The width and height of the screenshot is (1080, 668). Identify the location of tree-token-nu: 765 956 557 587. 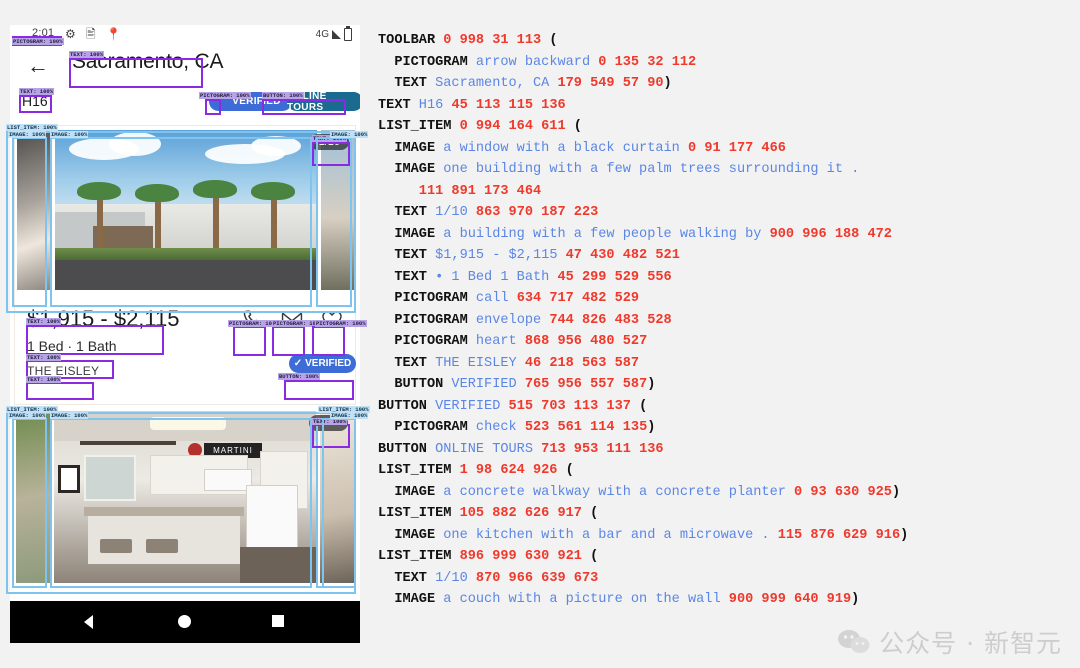
(586, 384).